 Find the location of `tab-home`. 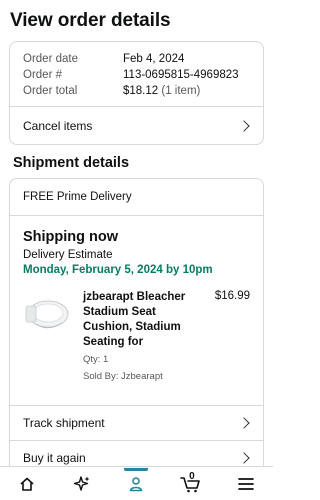

tab-home is located at coordinates (27, 484).